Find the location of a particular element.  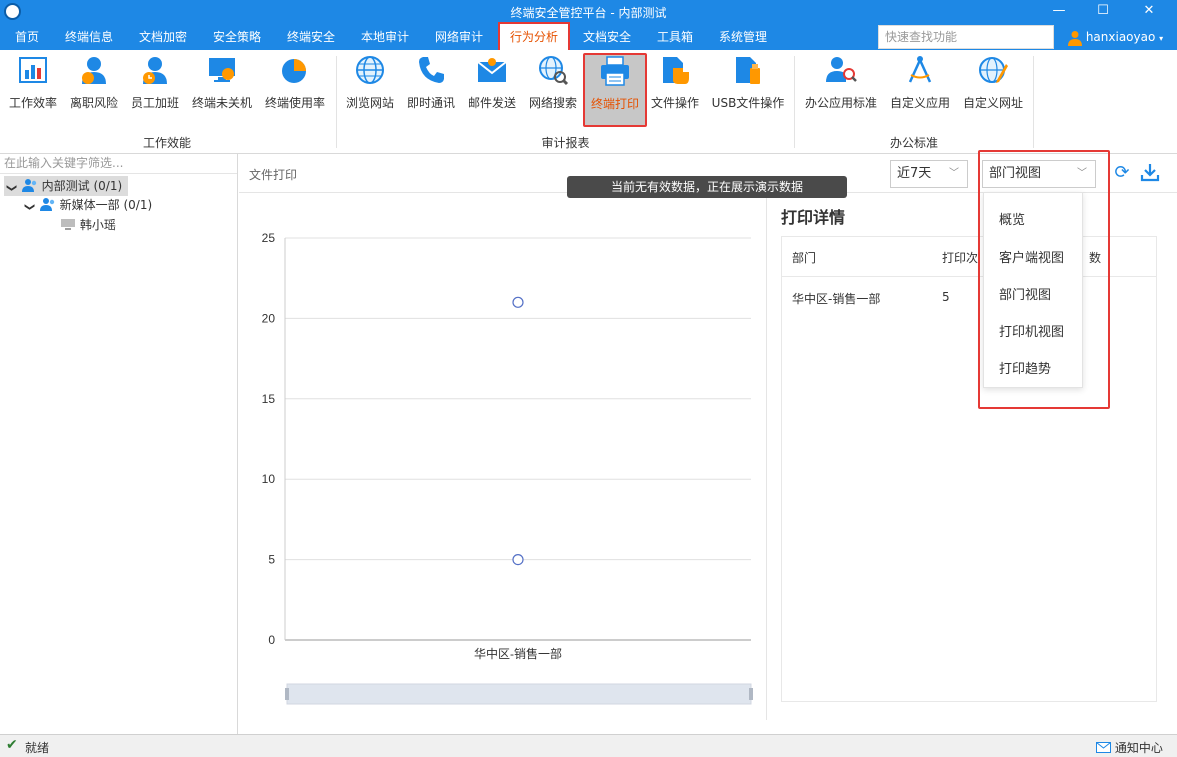

group-icon is located at coordinates (47, 204).